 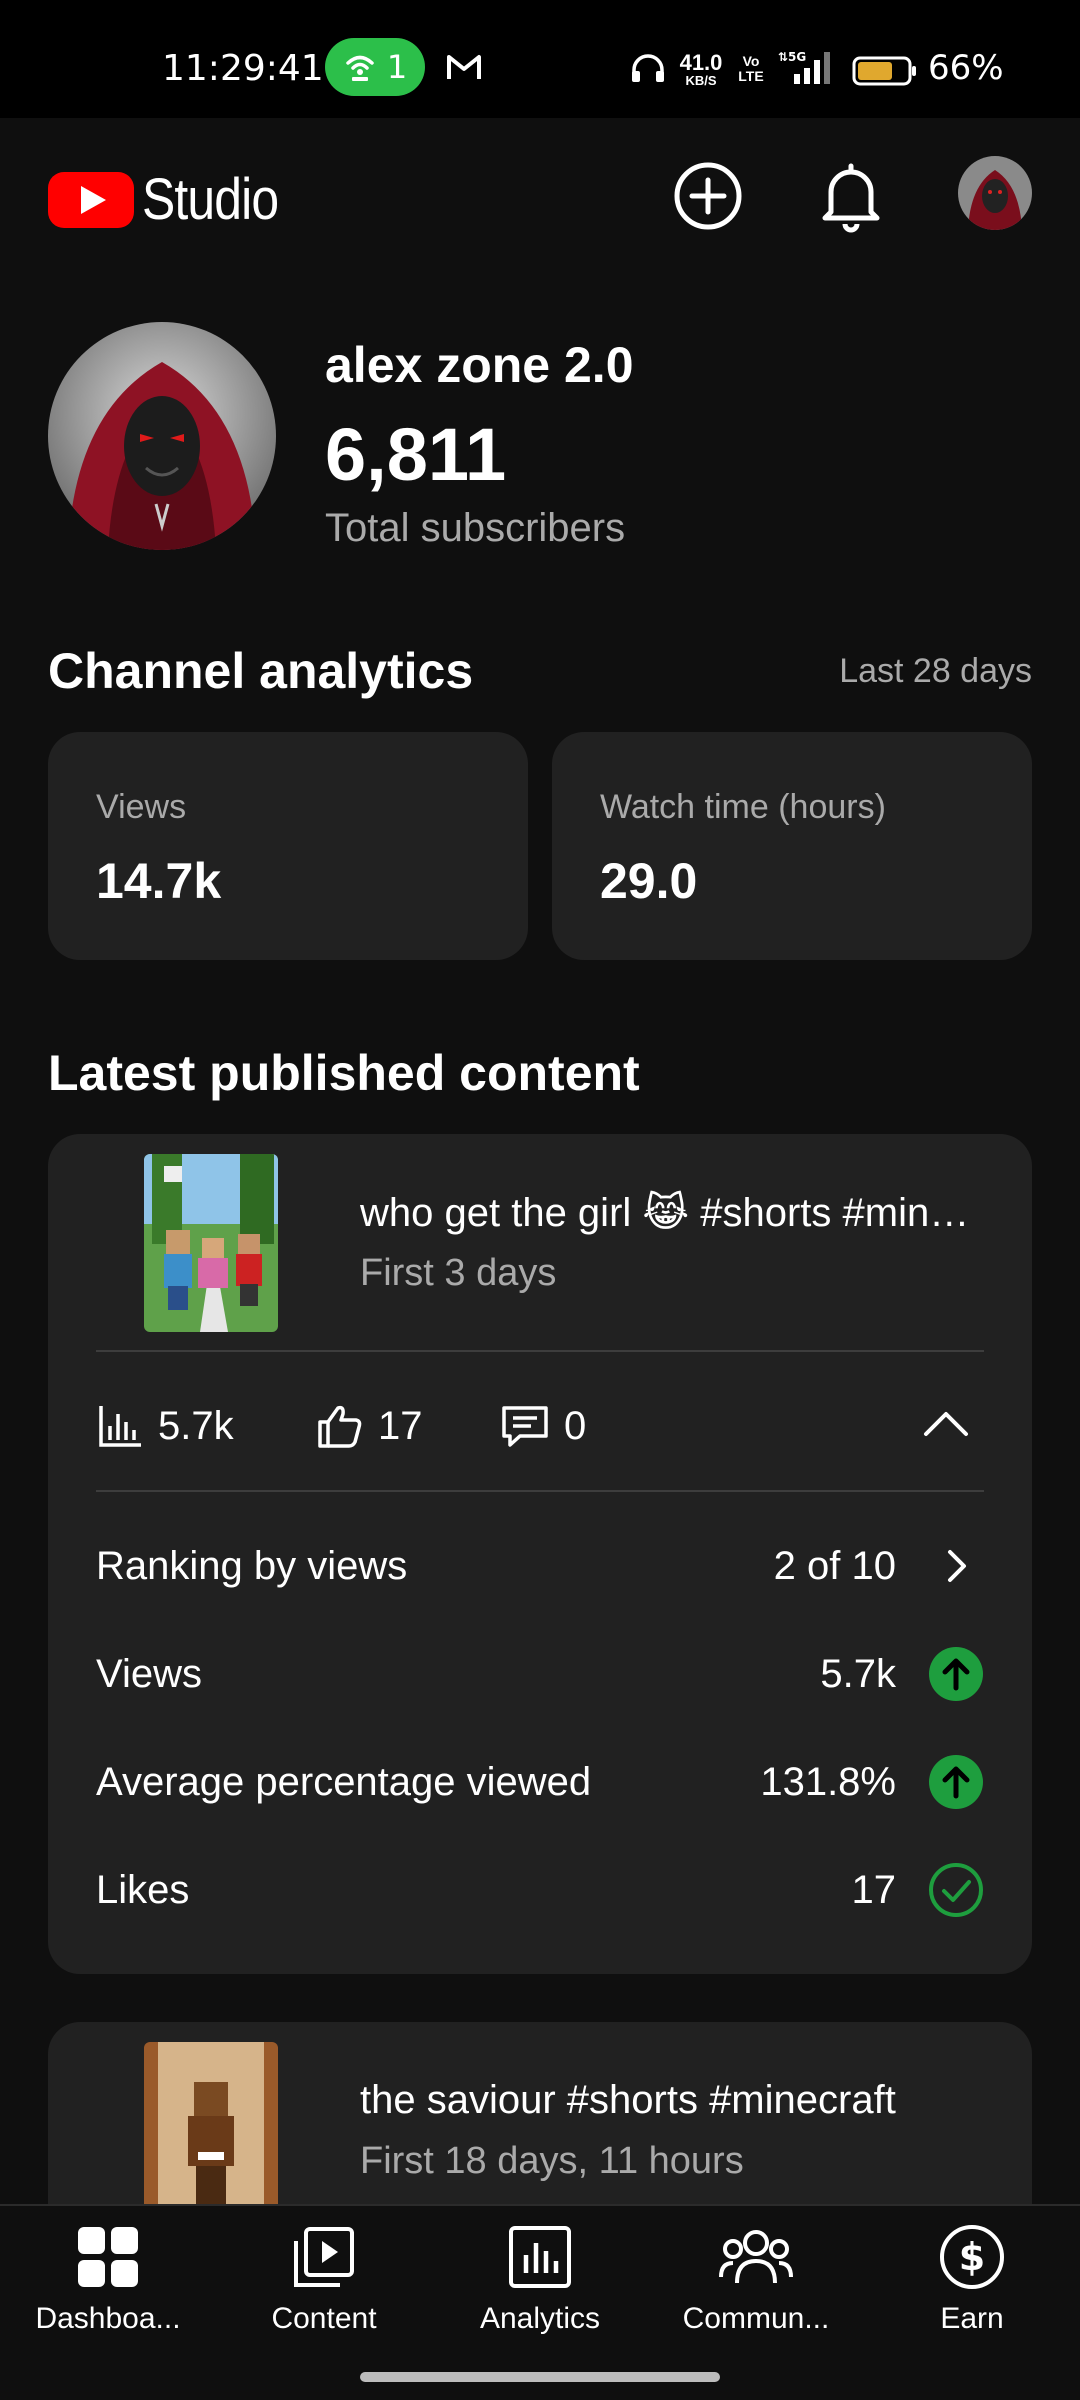 What do you see at coordinates (91, 199) in the screenshot?
I see `youtube-logo-icon` at bounding box center [91, 199].